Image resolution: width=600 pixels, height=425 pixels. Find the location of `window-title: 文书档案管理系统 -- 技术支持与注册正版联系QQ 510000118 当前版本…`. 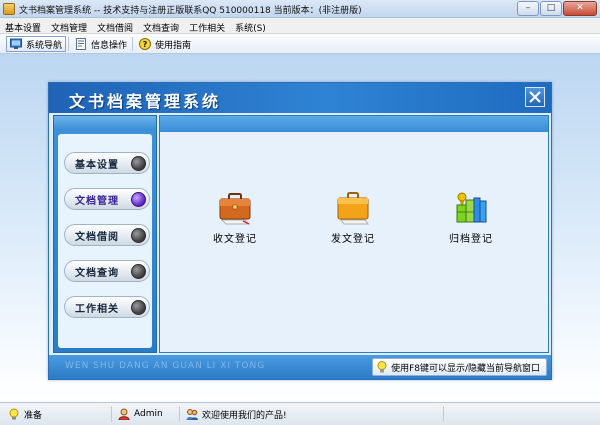

window-title: 文书档案管理系统 -- 技术支持与注册正版联系QQ 510000118 当前版本… is located at coordinates (190, 11).